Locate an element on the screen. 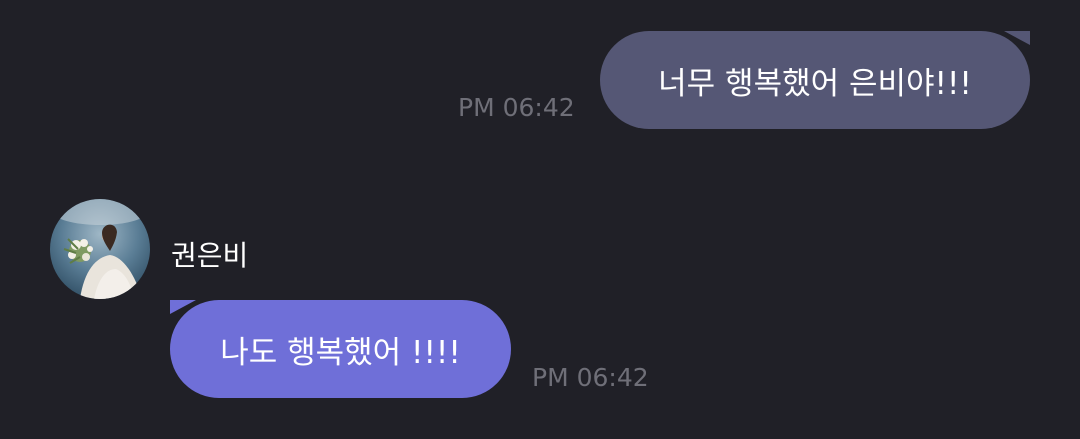 This screenshot has width=1080, height=439. received-message-bubble: 나도 행복했어 !!!! is located at coordinates (340, 349).